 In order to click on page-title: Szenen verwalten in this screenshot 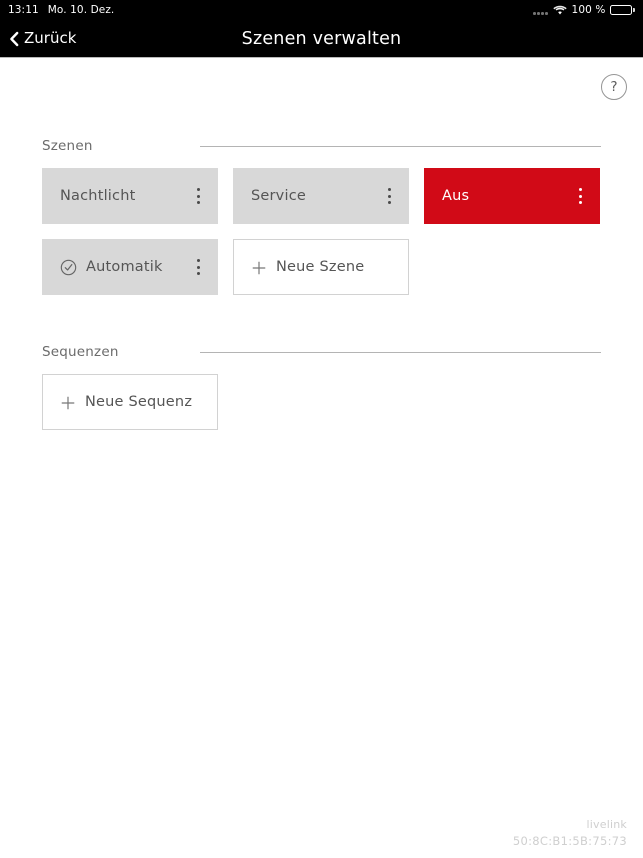, I will do `click(321, 38)`.